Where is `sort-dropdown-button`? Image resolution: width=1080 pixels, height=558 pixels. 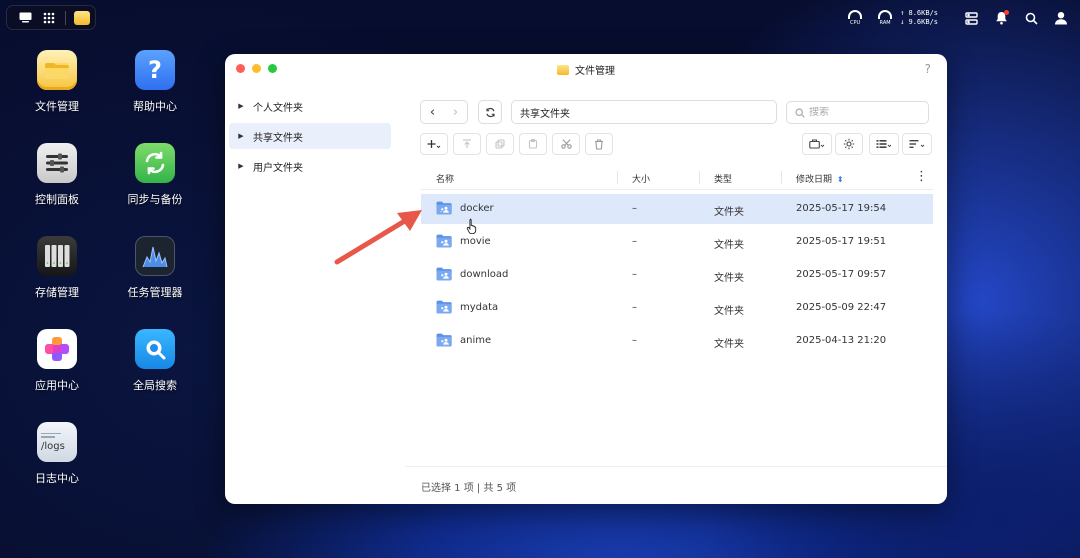
sort-dropdown-button is located at coordinates (917, 144).